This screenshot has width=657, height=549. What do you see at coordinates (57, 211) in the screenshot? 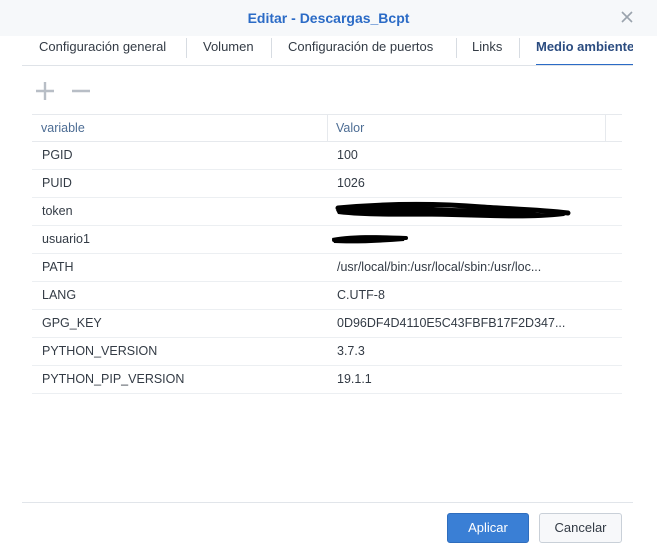
I see `variable-cell: token` at bounding box center [57, 211].